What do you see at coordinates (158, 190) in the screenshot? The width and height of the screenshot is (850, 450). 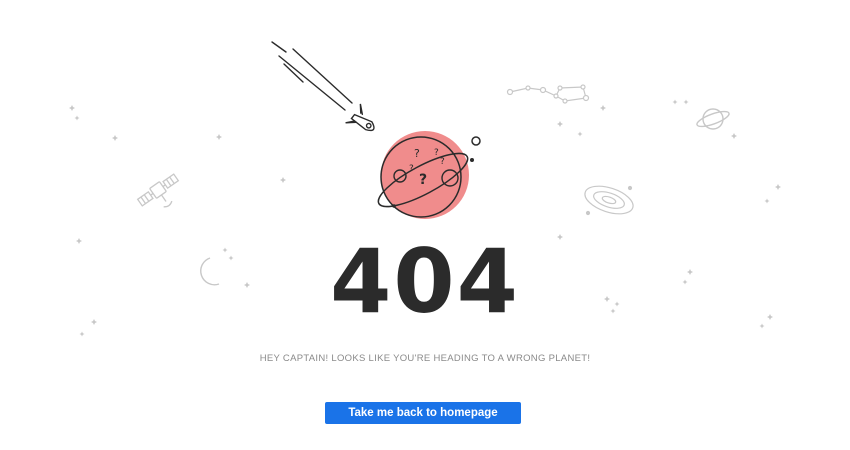 I see `satellite-icon` at bounding box center [158, 190].